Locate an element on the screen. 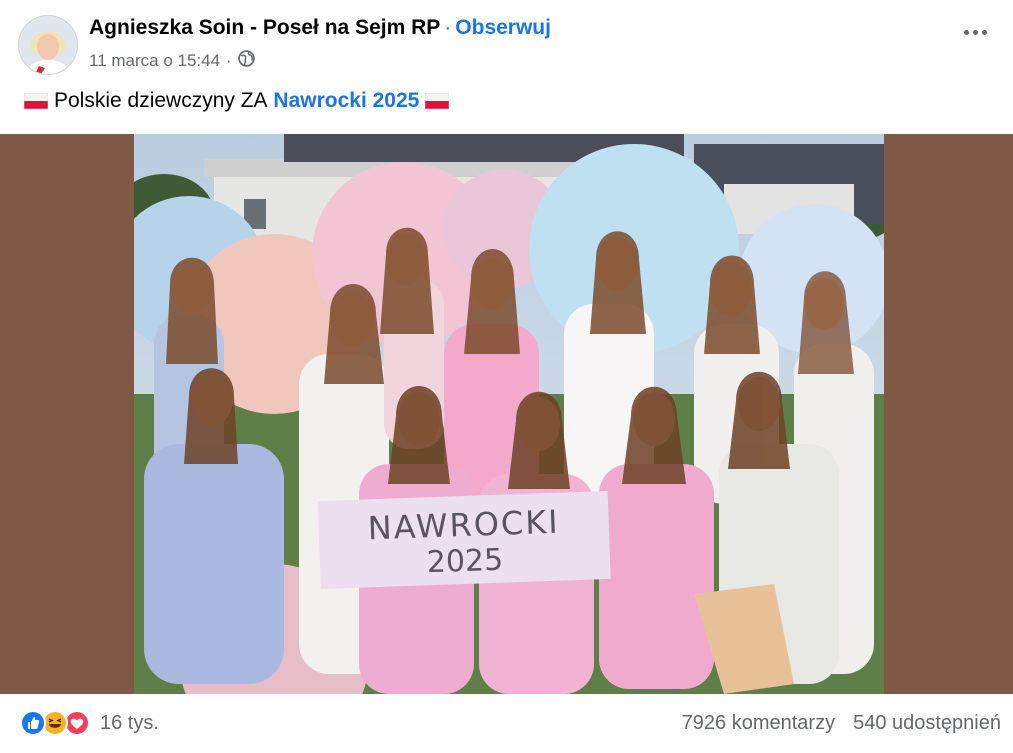  reactions-summary: 16 tys. is located at coordinates (89, 723).